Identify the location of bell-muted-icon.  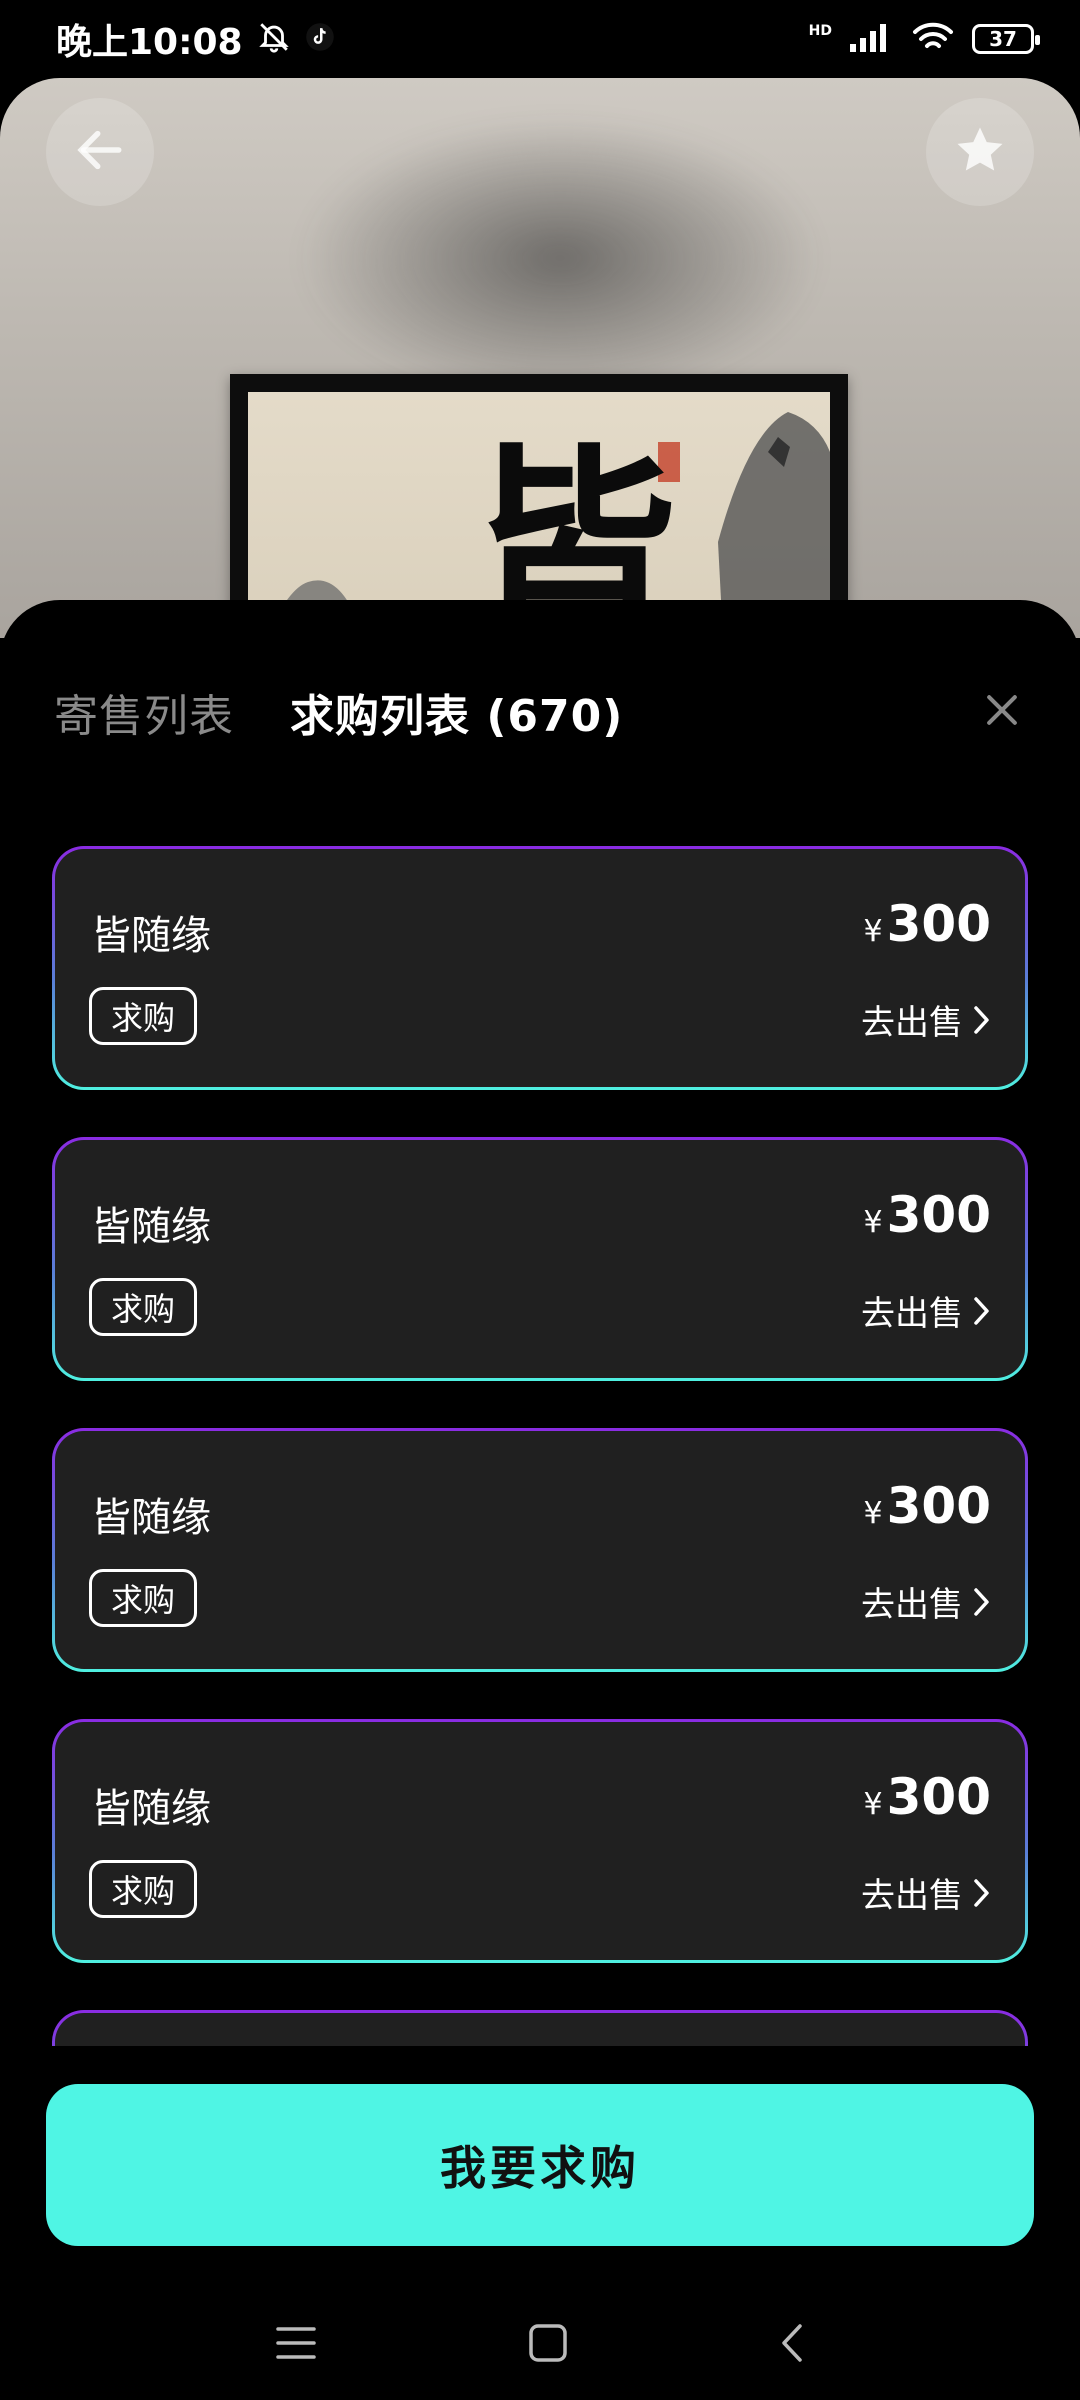
(274, 39).